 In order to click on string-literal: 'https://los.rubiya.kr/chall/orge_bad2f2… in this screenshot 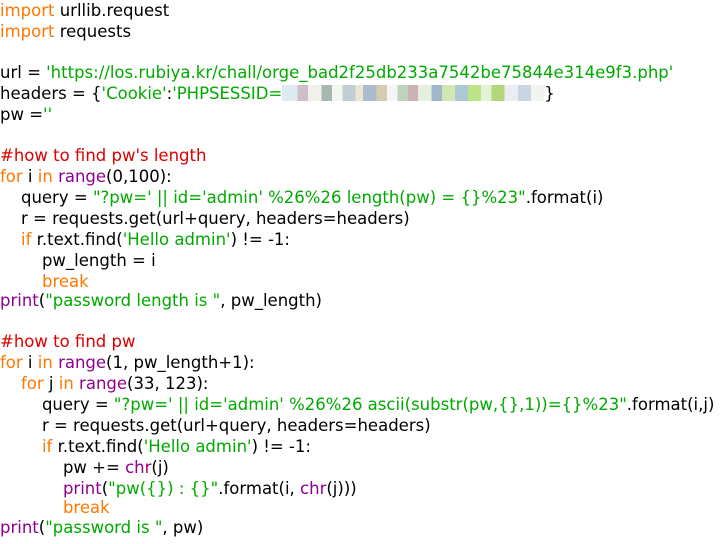, I will do `click(360, 72)`.